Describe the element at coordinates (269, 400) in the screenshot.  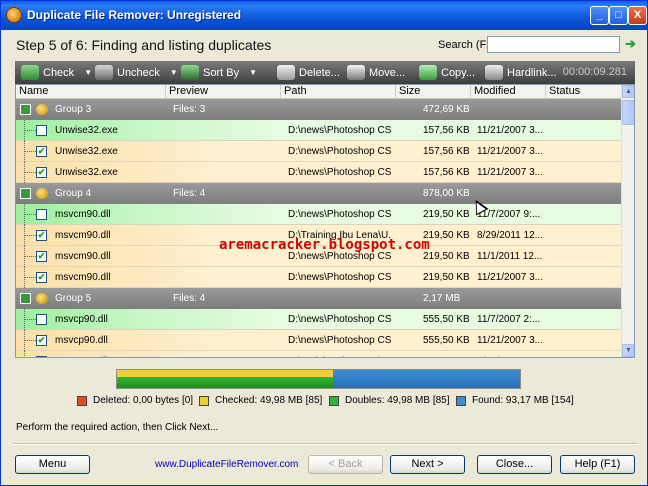
I see `checked-text: Checked: 49,98 MB [85]` at that location.